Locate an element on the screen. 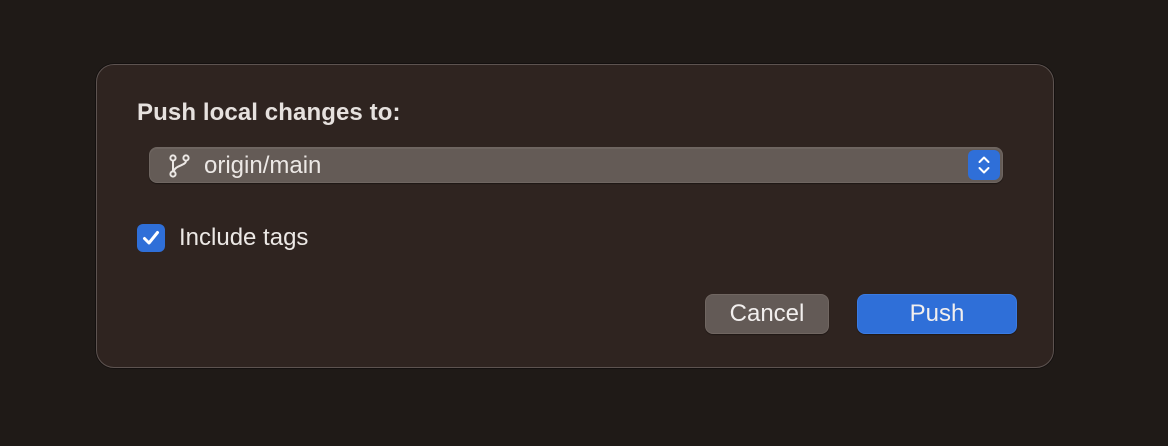 This screenshot has width=1168, height=446. push-button: Push is located at coordinates (937, 314).